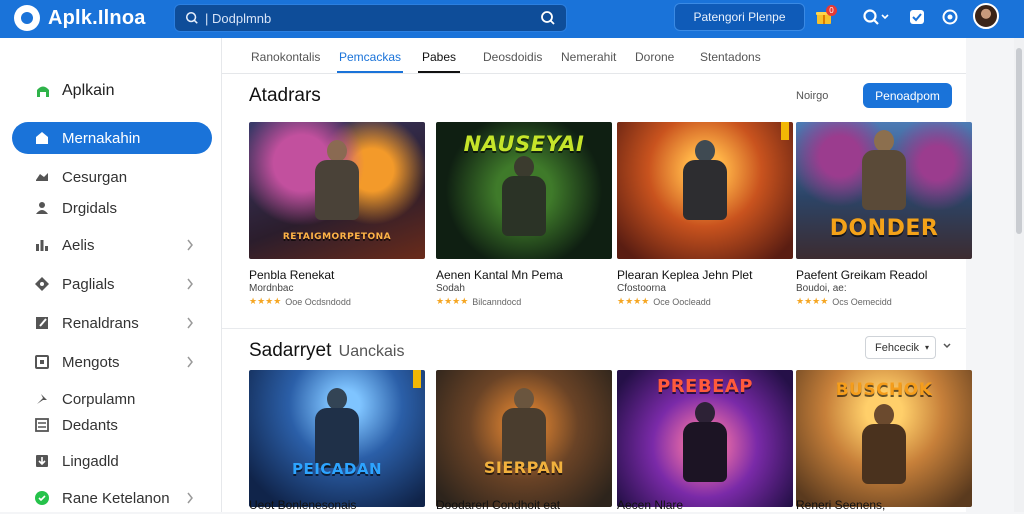 The height and width of the screenshot is (514, 1024). Describe the element at coordinates (42, 177) in the screenshot. I see `gamepad-icon` at that location.